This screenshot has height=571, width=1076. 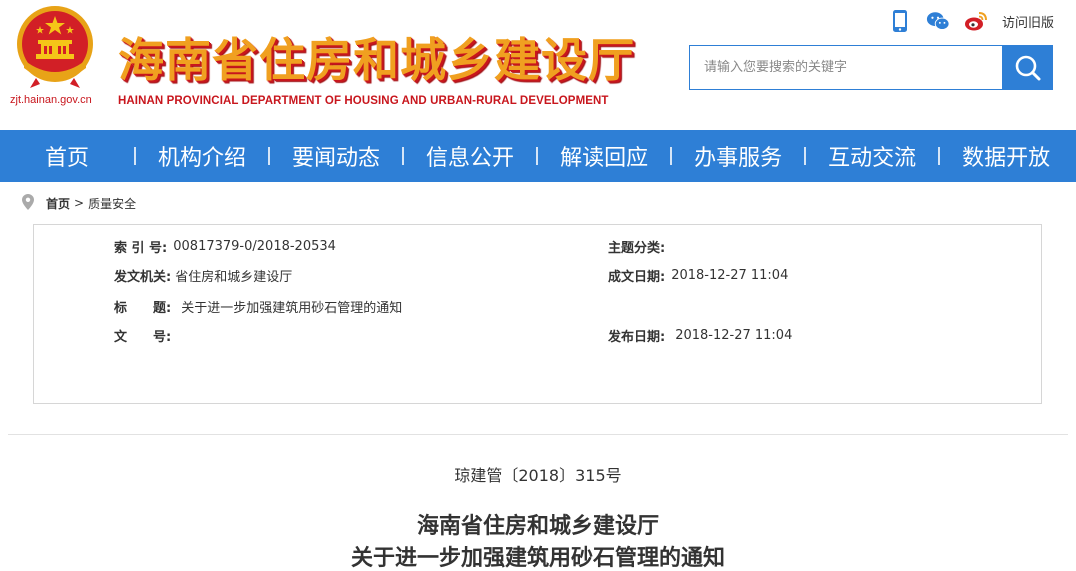 I want to click on meta-index-label: 索 引 号:, so click(x=141, y=248).